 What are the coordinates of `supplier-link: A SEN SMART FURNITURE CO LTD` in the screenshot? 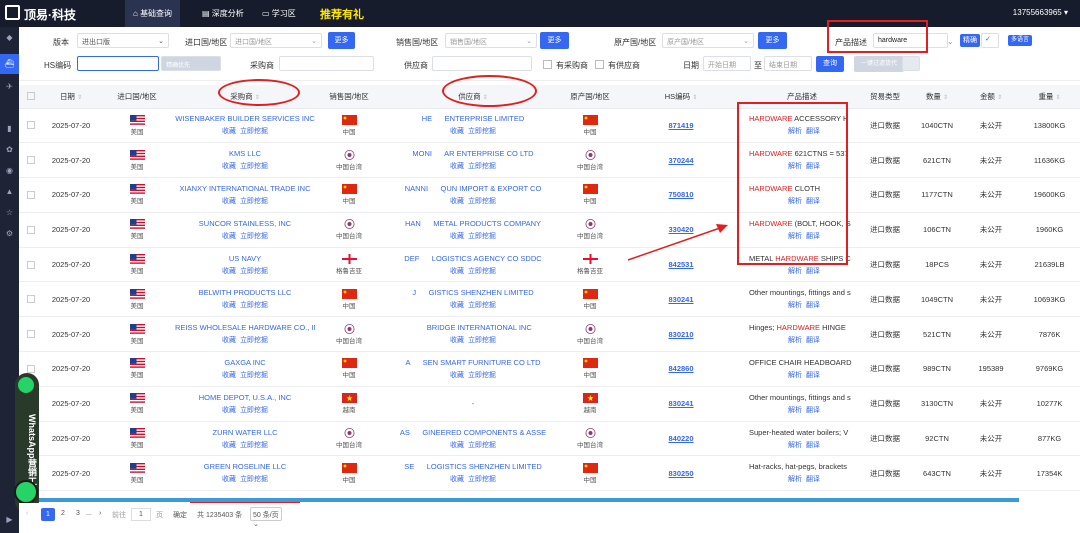 It's located at (473, 362).